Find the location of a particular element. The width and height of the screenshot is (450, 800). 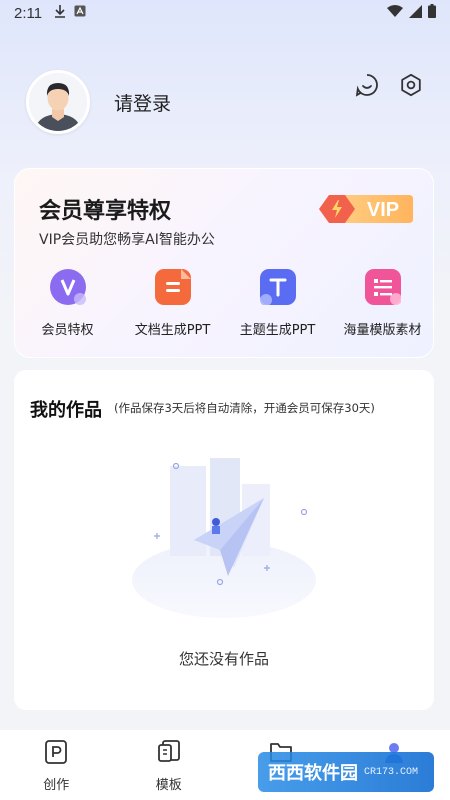

empty-illustration is located at coordinates (224, 543).